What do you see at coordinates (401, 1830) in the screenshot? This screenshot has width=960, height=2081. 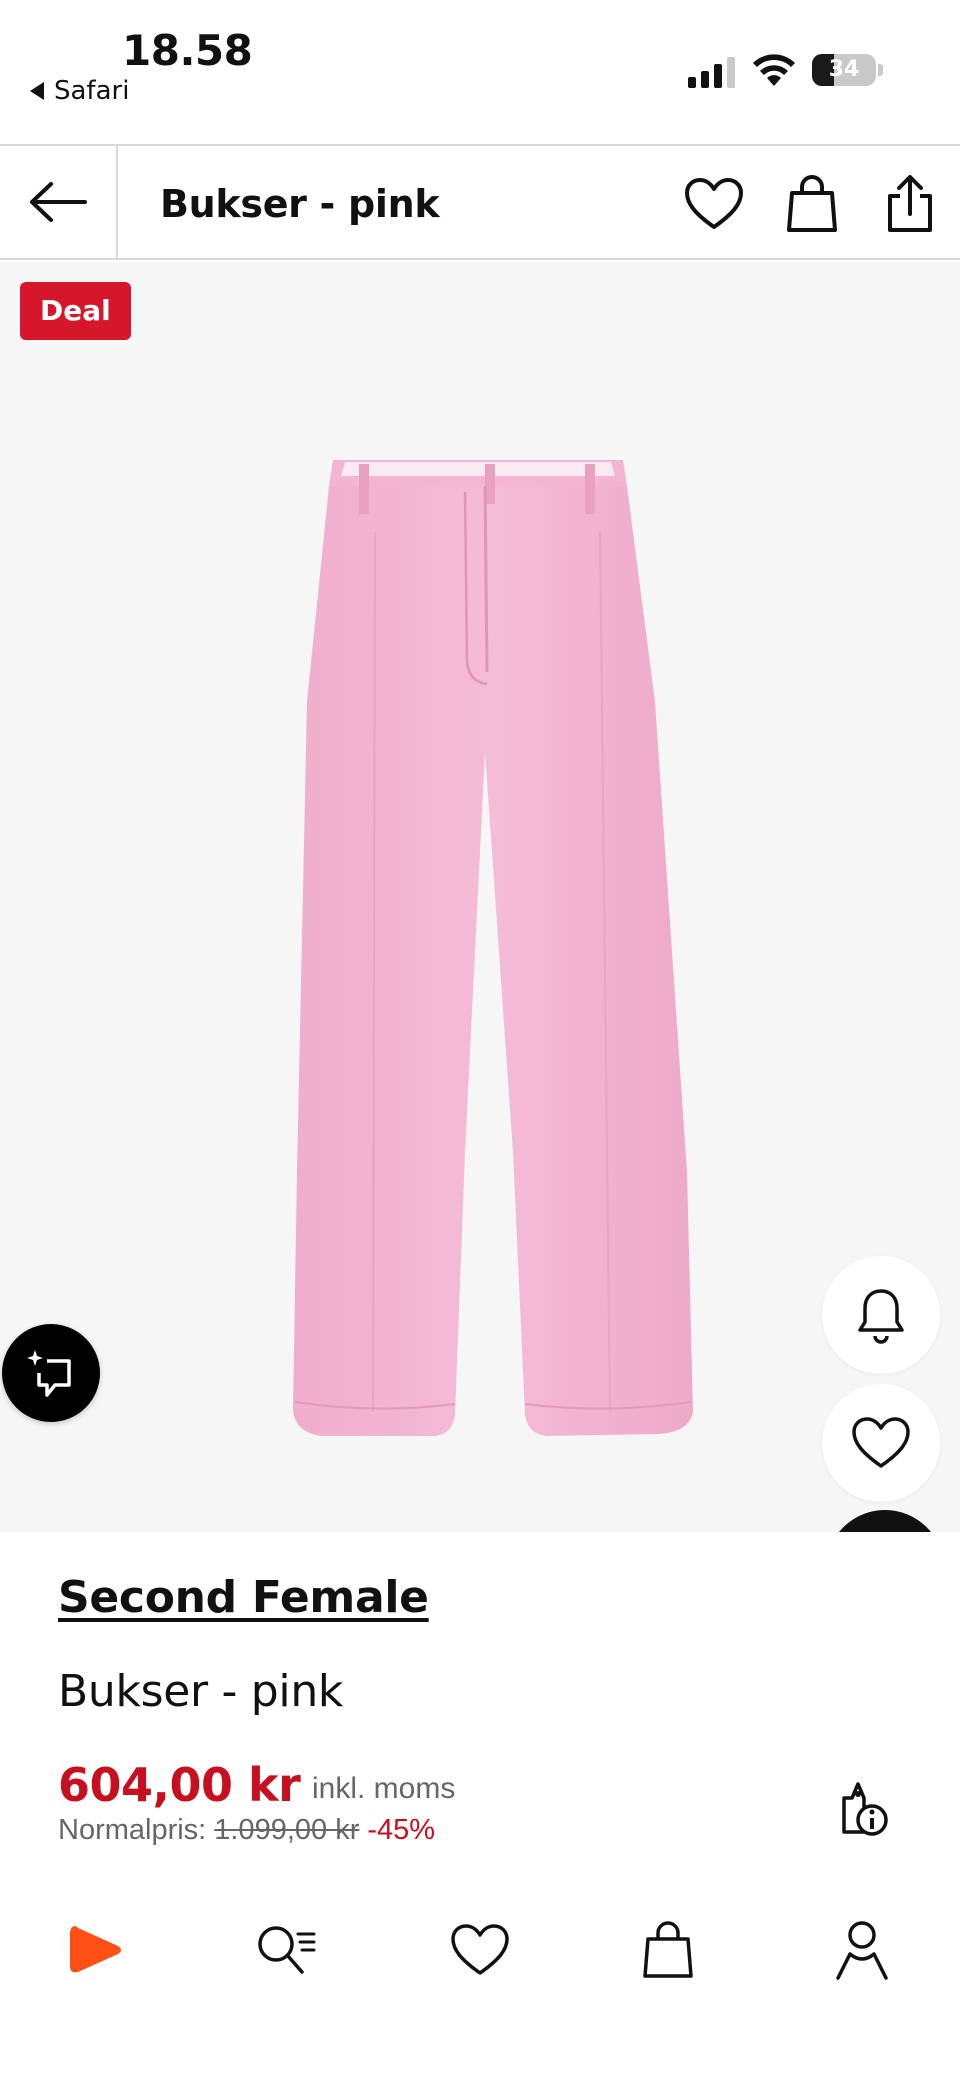 I see `discount-badge: -45%` at bounding box center [401, 1830].